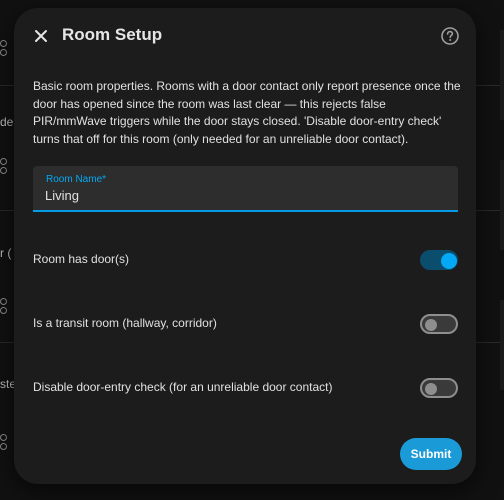 Image resolution: width=504 pixels, height=500 pixels. What do you see at coordinates (76, 179) in the screenshot?
I see `room-name-label: Room Name*` at bounding box center [76, 179].